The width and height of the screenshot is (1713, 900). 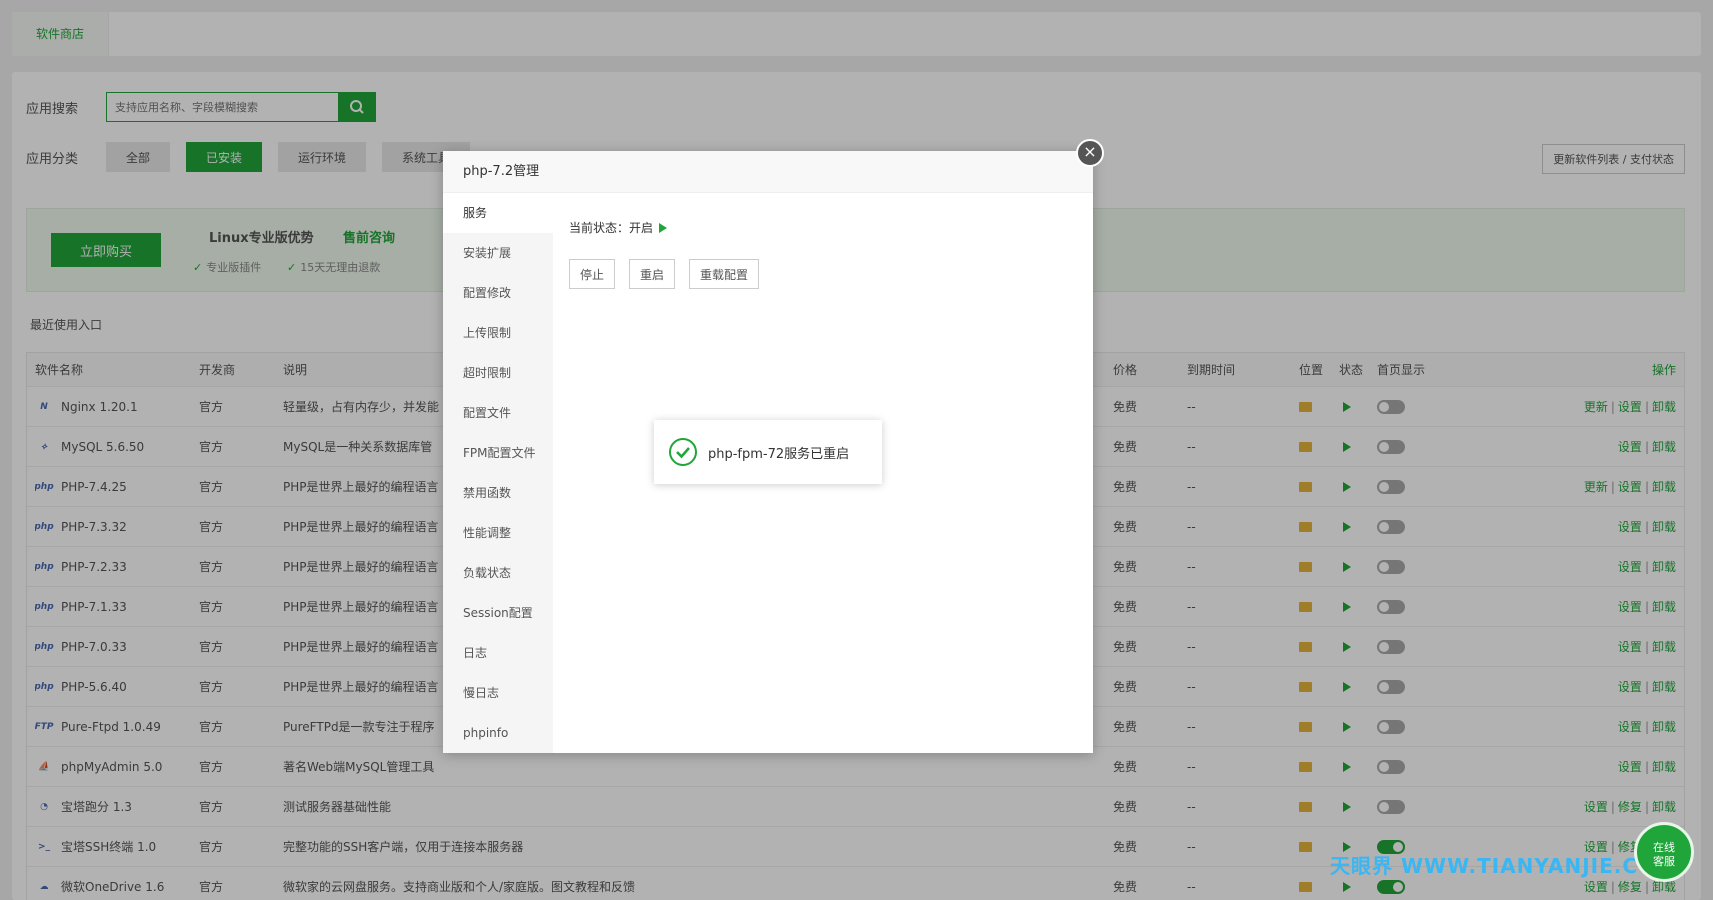 I want to click on dialog-menu-item: 上传限制, so click(x=498, y=333).